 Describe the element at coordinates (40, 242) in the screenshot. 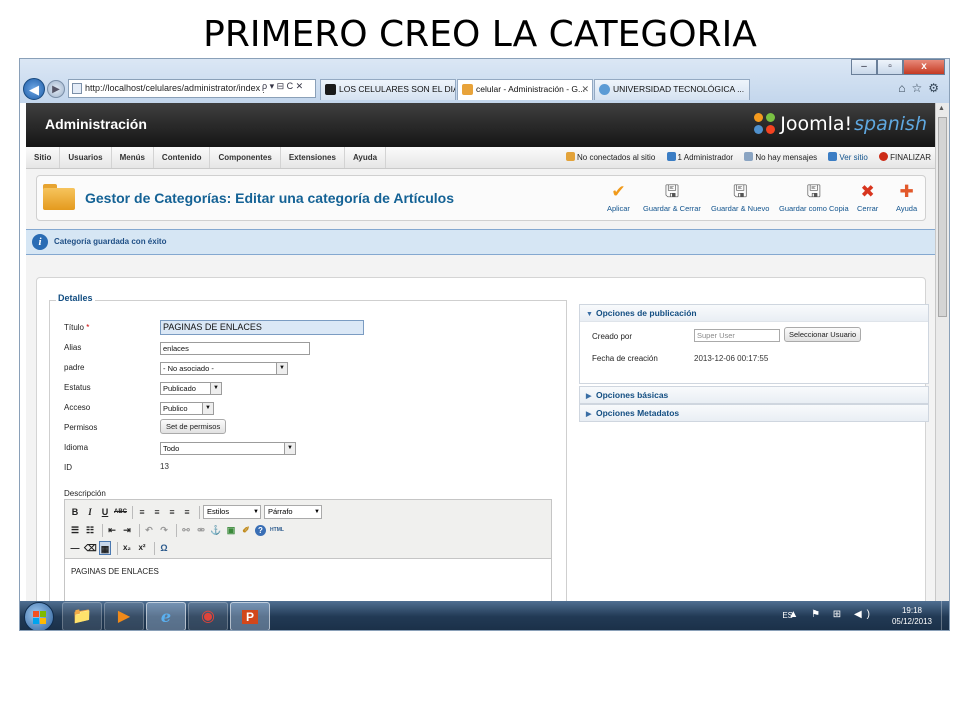

I see `info-icon: i` at that location.